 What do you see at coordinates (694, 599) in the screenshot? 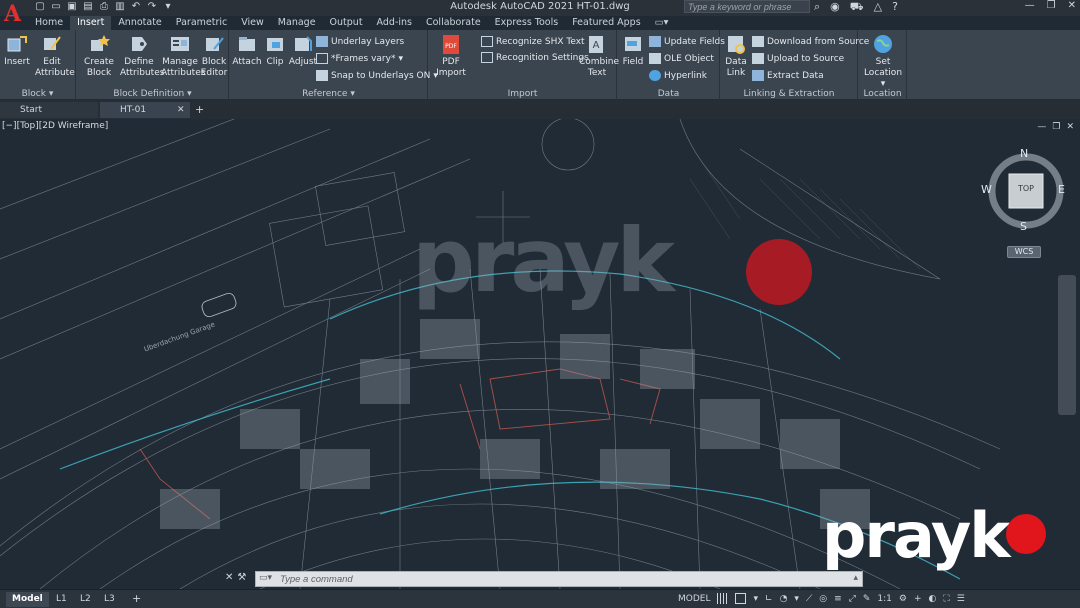
I see `model-space-button: MODEL` at bounding box center [694, 599].